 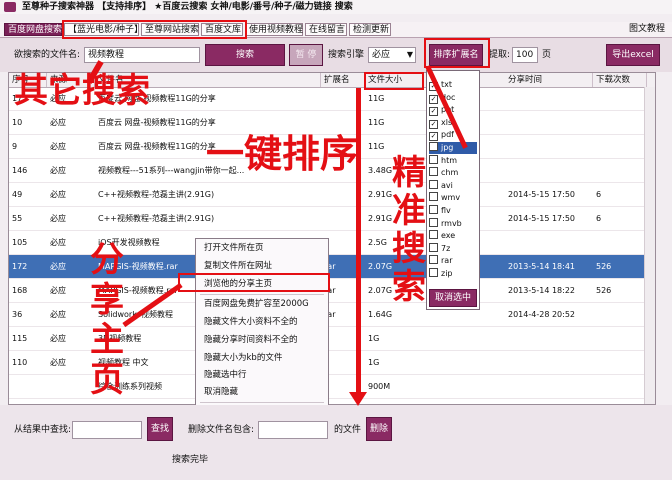 I want to click on chevron-down-icon: ▼, so click(x=409, y=54).